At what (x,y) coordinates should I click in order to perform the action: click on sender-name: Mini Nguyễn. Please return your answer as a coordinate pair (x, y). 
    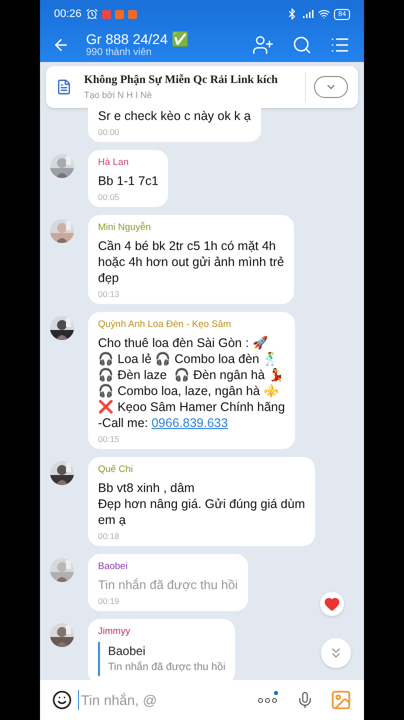
    Looking at the image, I should click on (125, 228).